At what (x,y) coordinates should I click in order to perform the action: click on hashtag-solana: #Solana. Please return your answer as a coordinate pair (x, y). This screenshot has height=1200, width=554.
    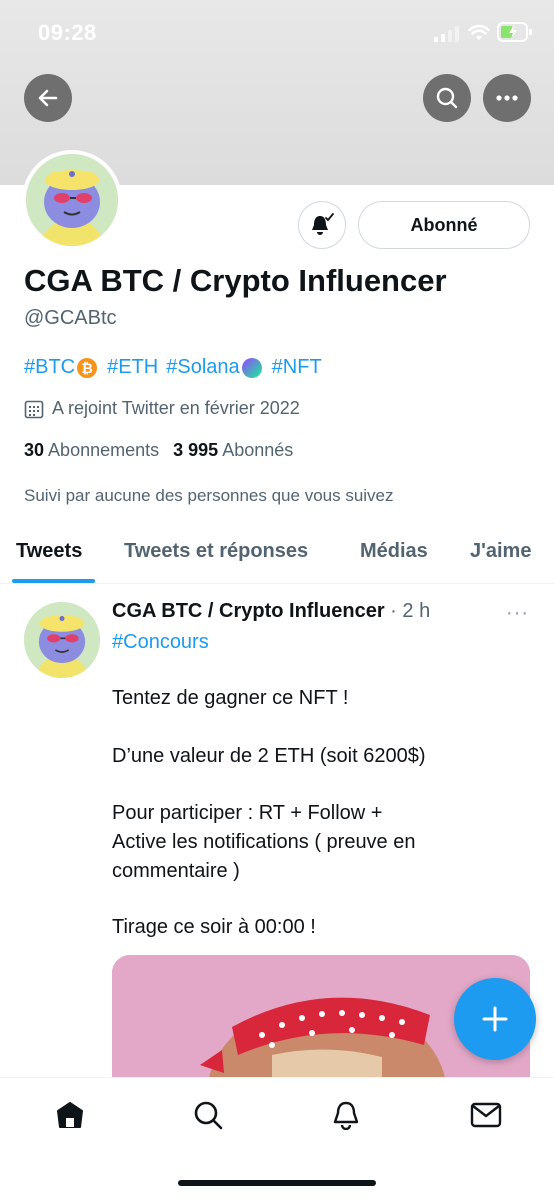
    Looking at the image, I should click on (202, 367).